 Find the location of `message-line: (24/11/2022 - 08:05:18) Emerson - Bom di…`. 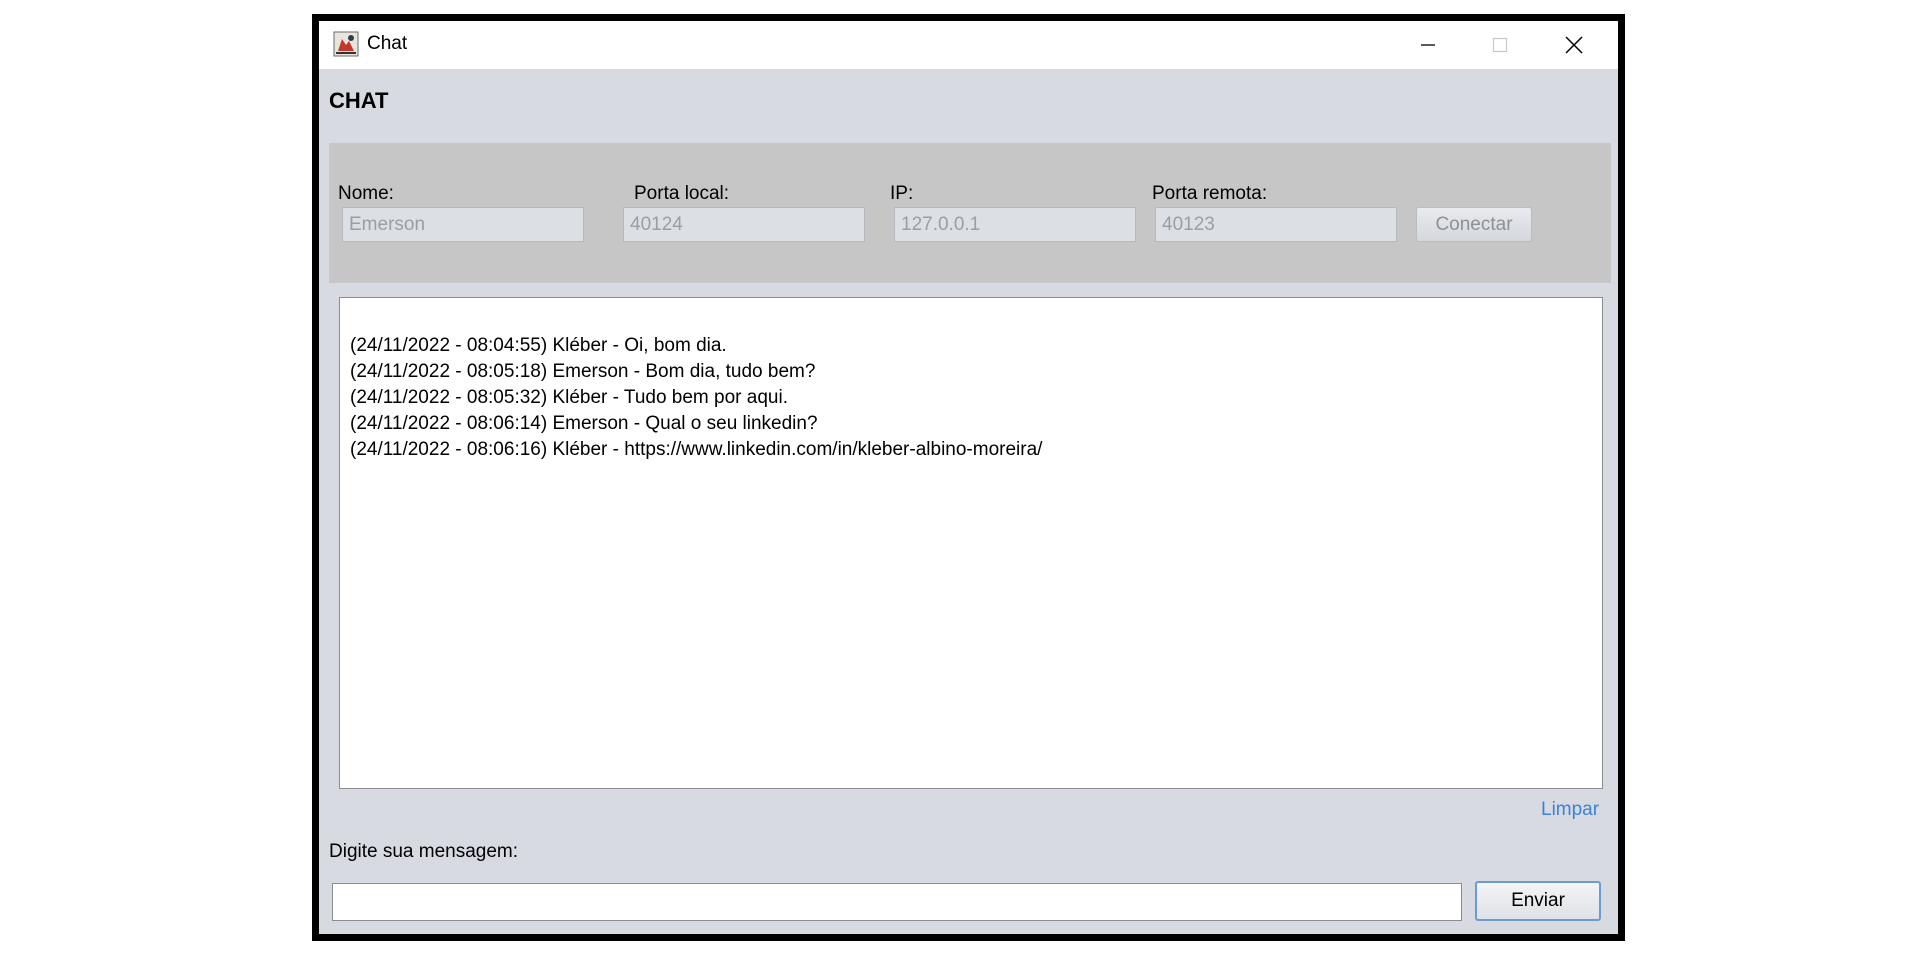

message-line: (24/11/2022 - 08:05:18) Emerson - Bom di… is located at coordinates (583, 371).